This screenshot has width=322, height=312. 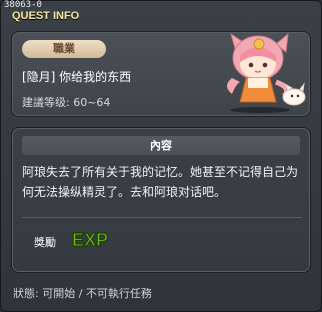 What do you see at coordinates (160, 182) in the screenshot?
I see `quest-description: 阿琅失去了所有关于我的记忆。她甚至不记得自己为何无法操纵精灵了。去和阿琅对话吧。` at bounding box center [160, 182].